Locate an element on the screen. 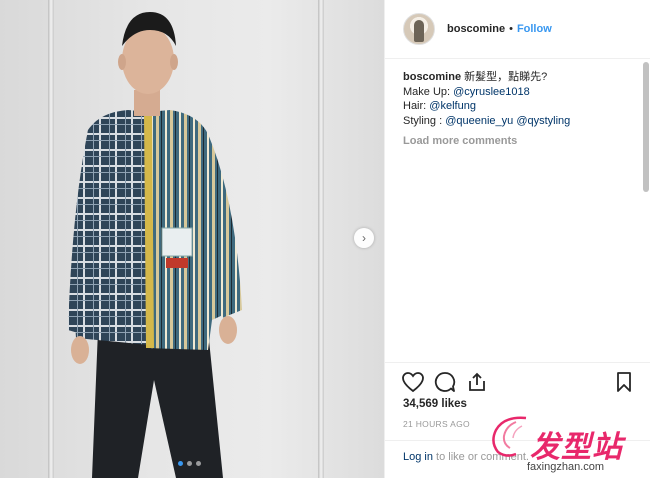 This screenshot has width=650, height=479. header-username: boscomine is located at coordinates (476, 29).